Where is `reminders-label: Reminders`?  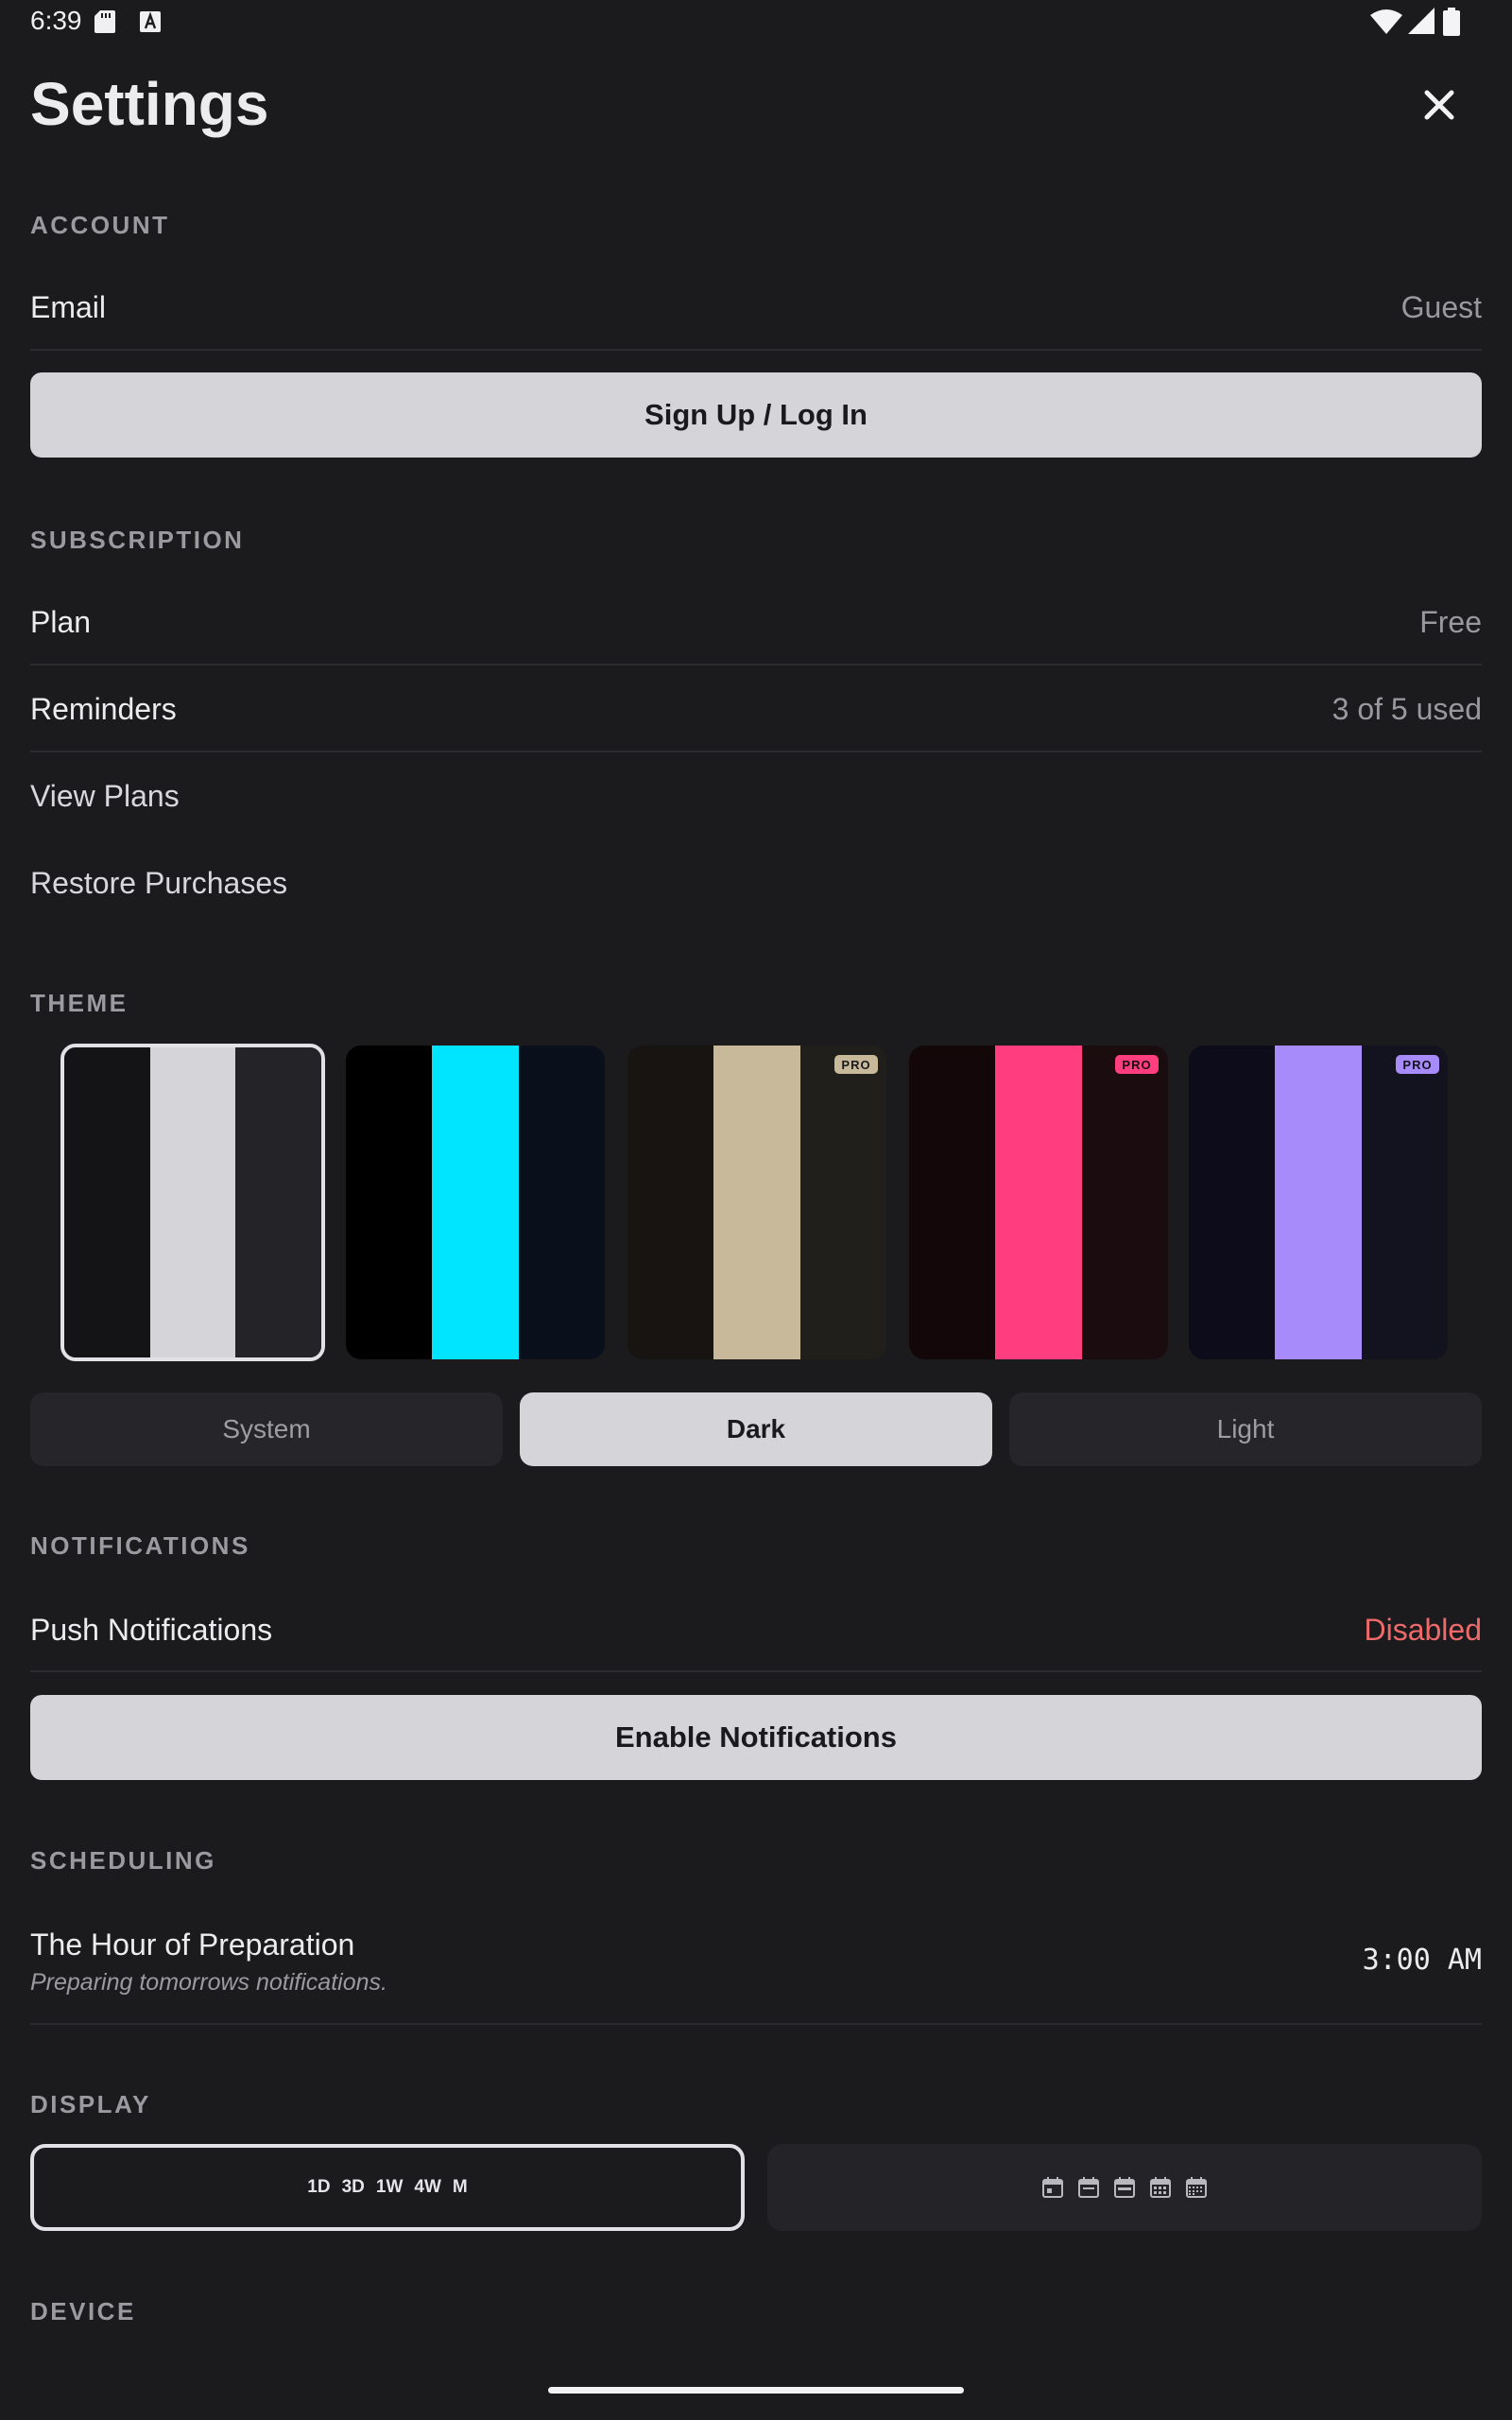
reminders-label: Reminders is located at coordinates (103, 709).